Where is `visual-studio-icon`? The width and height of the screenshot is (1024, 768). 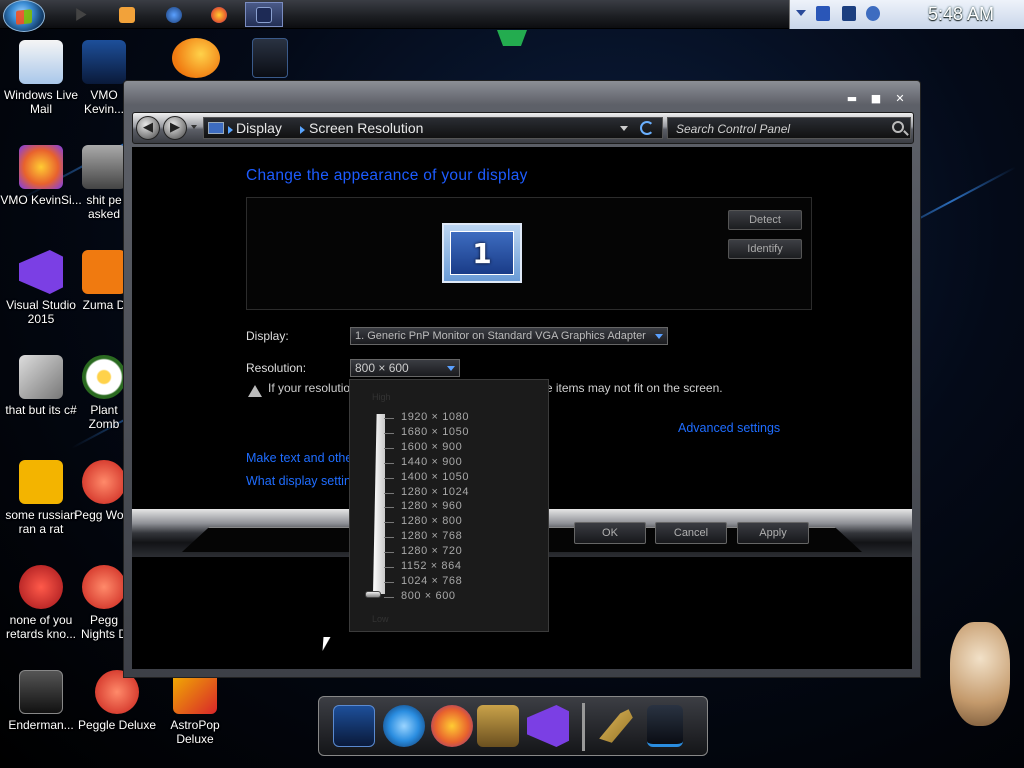 visual-studio-icon is located at coordinates (548, 726).